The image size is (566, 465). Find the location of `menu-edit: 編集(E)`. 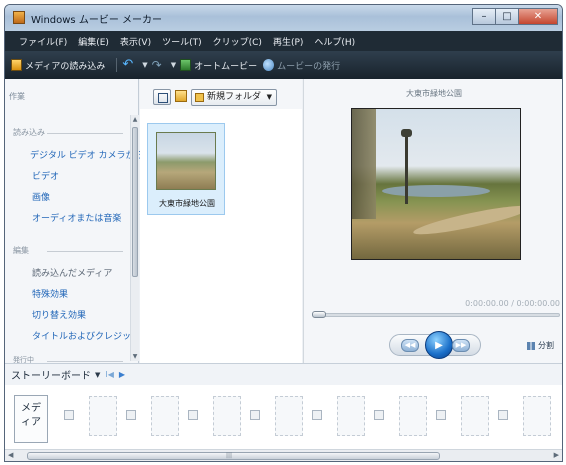

menu-edit: 編集(E) is located at coordinates (93, 41).